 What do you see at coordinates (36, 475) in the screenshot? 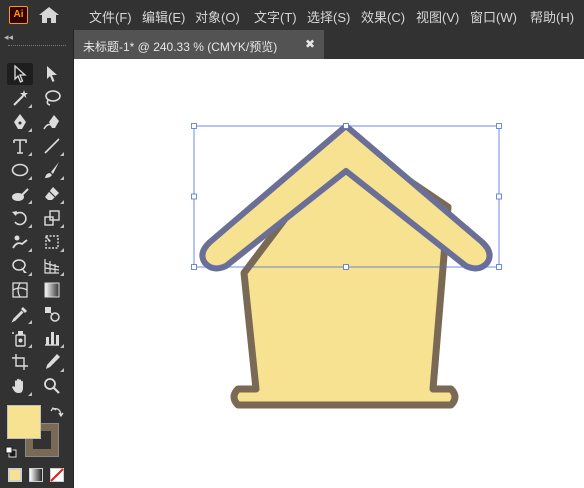
I see `gradient-mode-button` at bounding box center [36, 475].